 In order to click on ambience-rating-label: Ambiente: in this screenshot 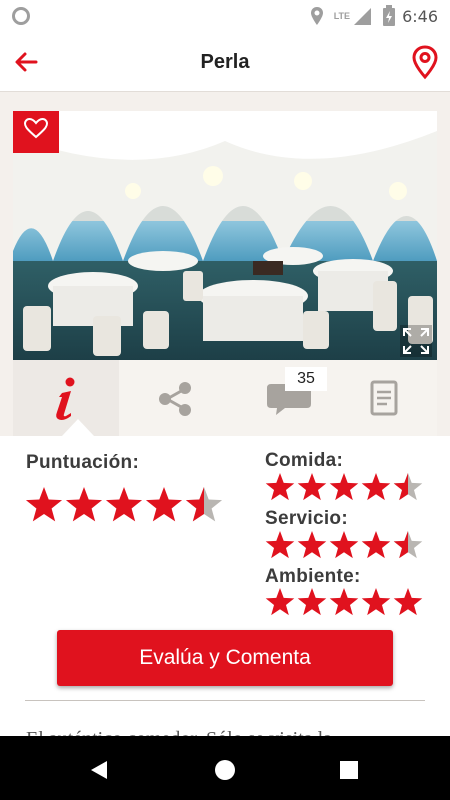, I will do `click(313, 576)`.